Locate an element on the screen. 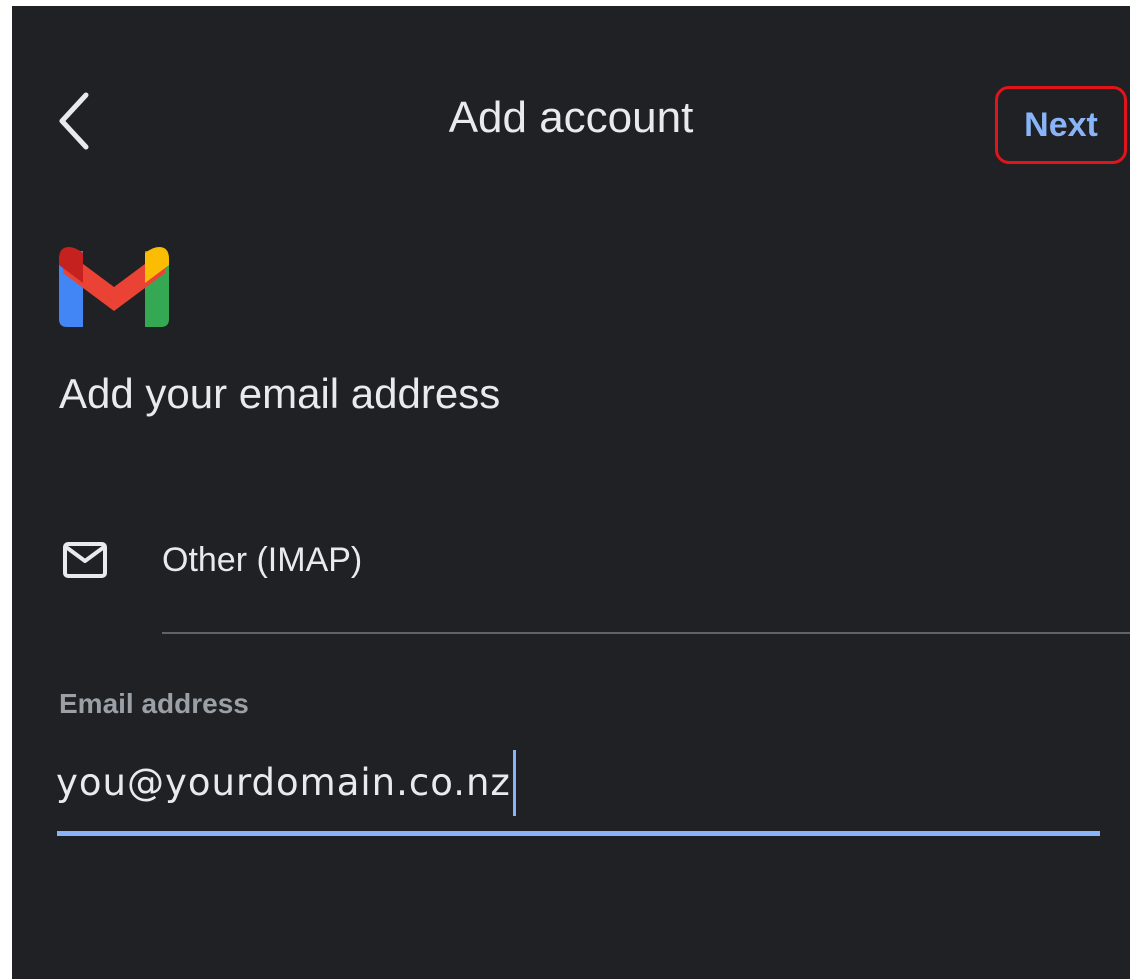 The image size is (1130, 979). provider-label: Other (IMAP) is located at coordinates (262, 560).